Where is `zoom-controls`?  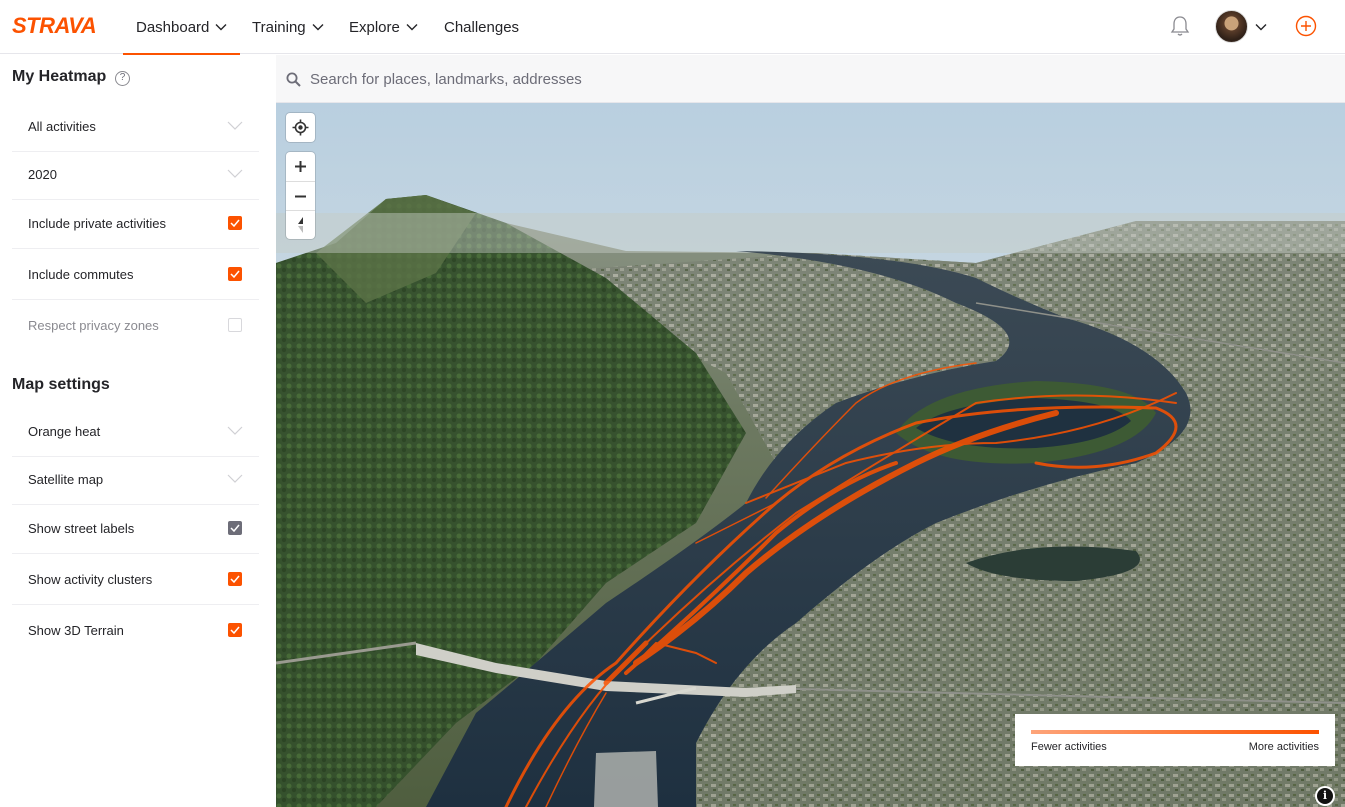
zoom-controls is located at coordinates (300, 195).